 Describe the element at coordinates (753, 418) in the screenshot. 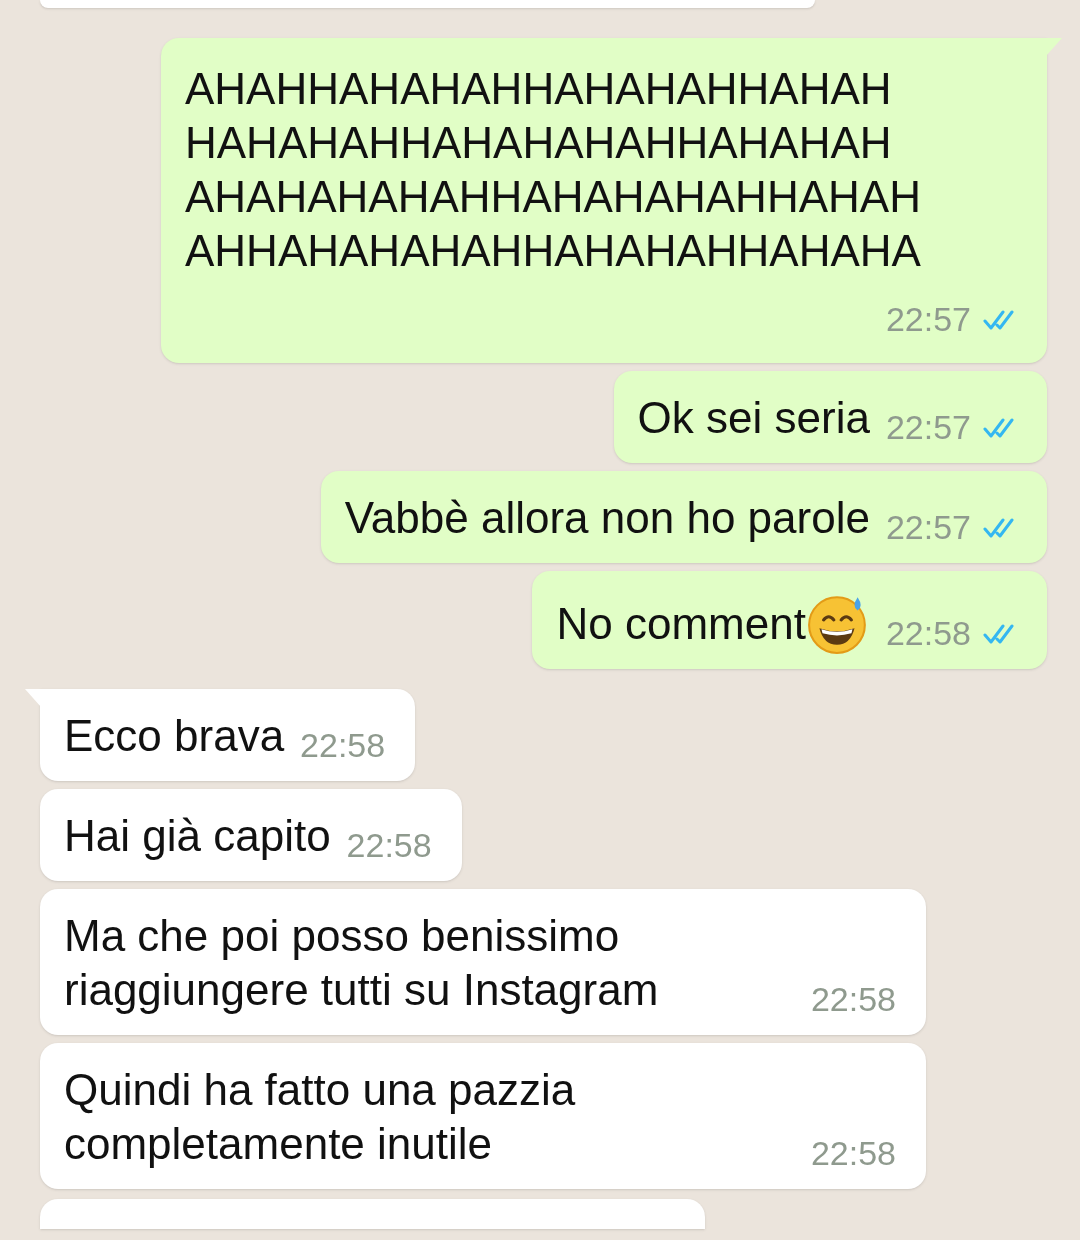

I see `message-text: Ok sei seria` at that location.